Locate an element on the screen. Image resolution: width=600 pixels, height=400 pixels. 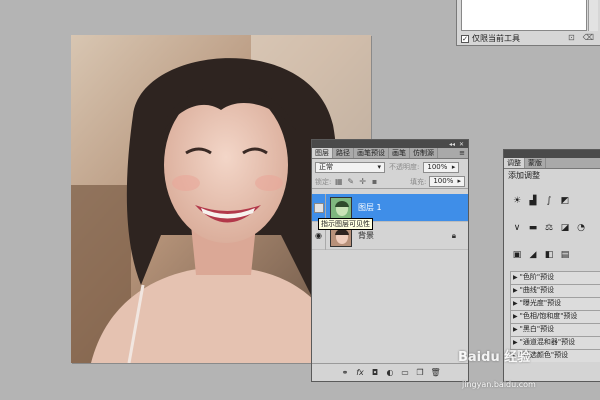
layers-panel-tabs: 图层 路径 画笔预设 画笔 仿制源 ≡ is located at coordinates (390, 153).